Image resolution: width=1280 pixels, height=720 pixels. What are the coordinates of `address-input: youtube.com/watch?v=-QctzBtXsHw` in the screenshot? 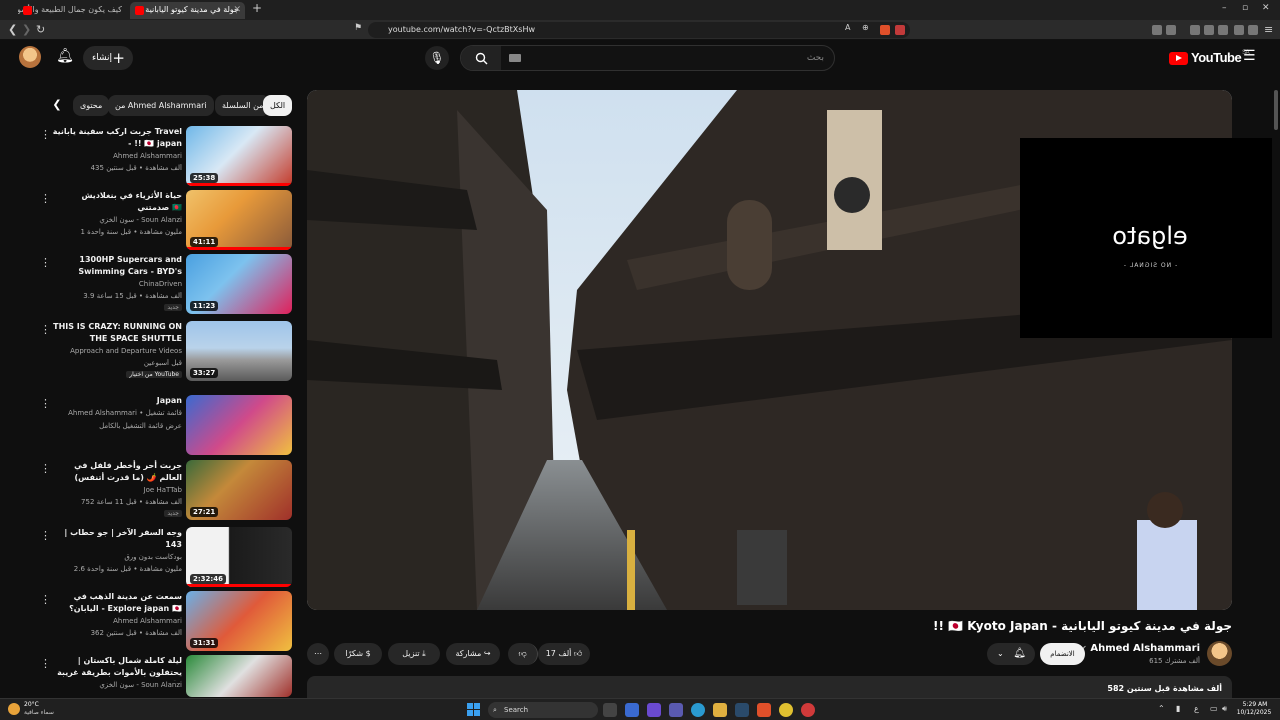 It's located at (639, 30).